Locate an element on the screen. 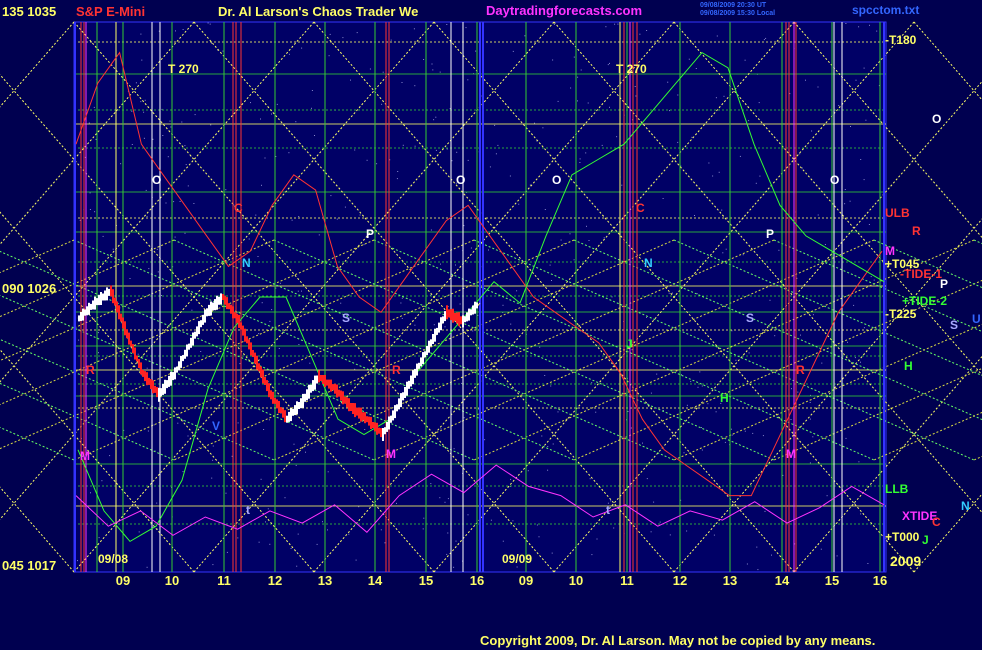 The image size is (982, 650). date-session1: 09/08 is located at coordinates (113, 559).